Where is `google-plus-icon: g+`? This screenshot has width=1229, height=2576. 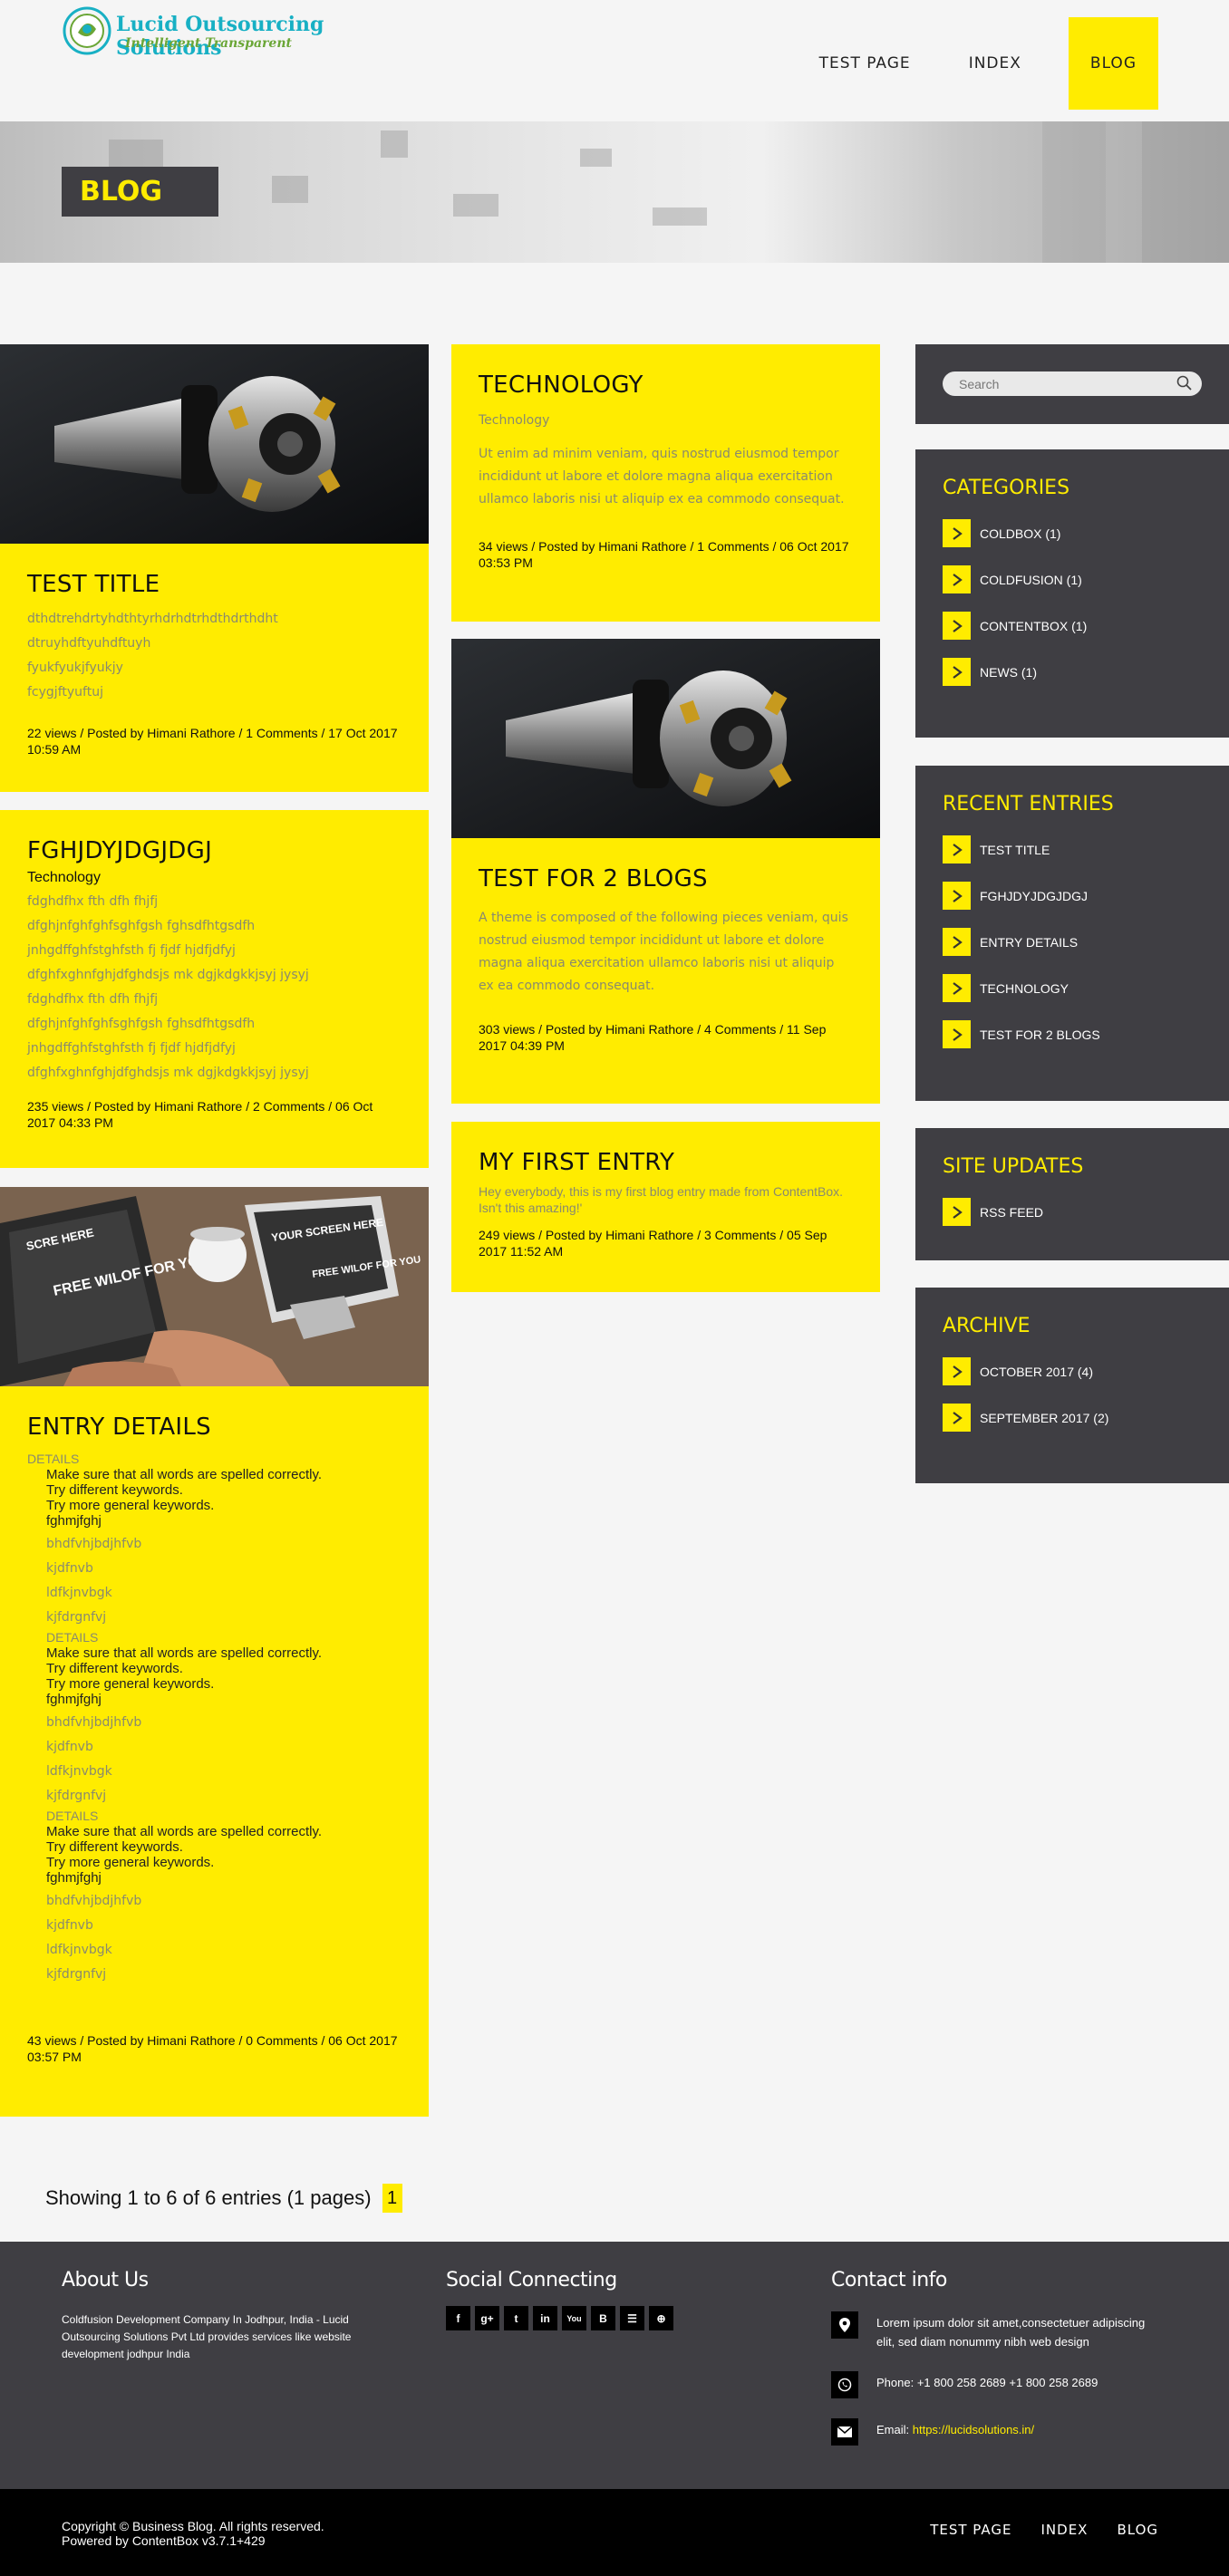 google-plus-icon: g+ is located at coordinates (487, 2318).